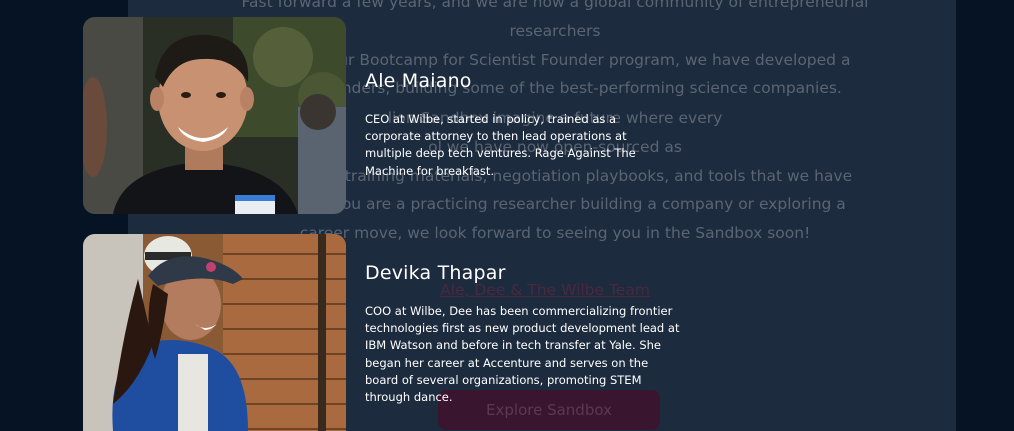 The height and width of the screenshot is (431, 1014). I want to click on person-name-2: Devika Thapar, so click(435, 273).